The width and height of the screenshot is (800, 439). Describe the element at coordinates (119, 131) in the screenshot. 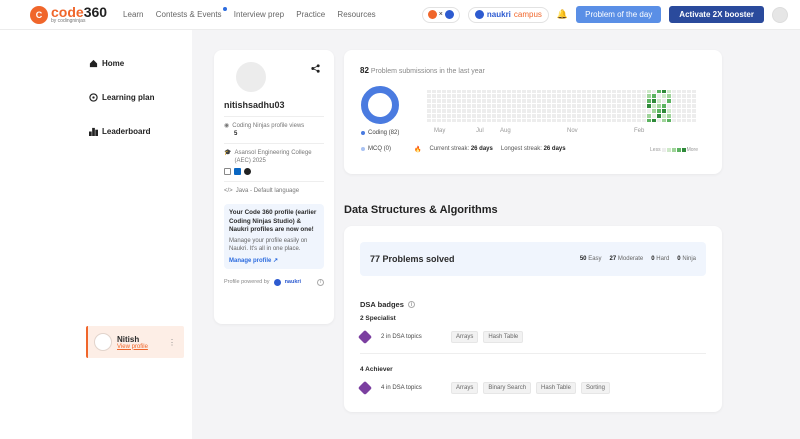

I see `sidebar-item-leaderboard: Leaderboard` at that location.